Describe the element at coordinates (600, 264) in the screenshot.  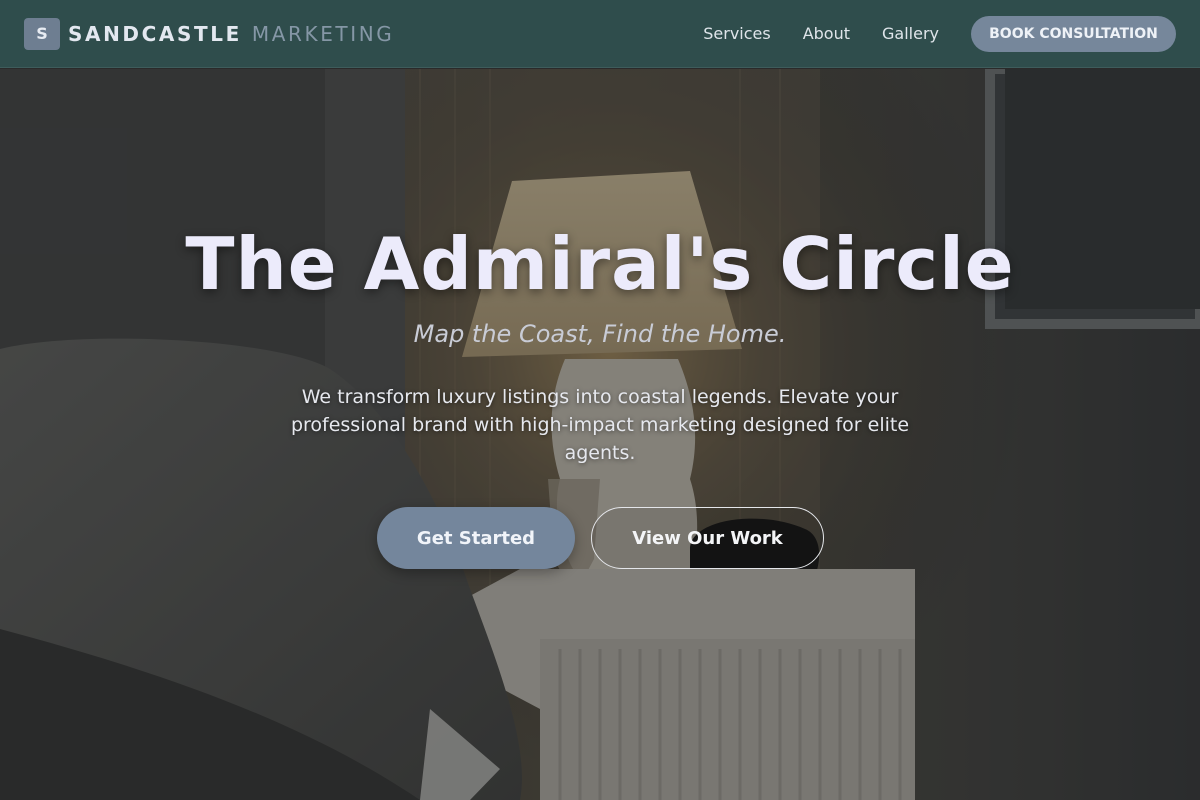
I see `hero-title: The Admiral's Circle` at that location.